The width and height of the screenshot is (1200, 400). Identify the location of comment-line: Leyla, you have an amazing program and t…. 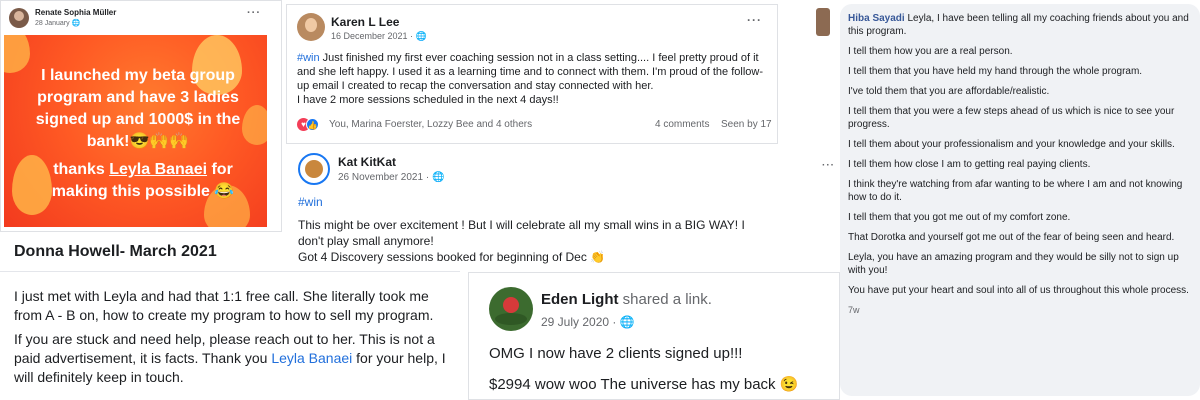
(1013, 264).